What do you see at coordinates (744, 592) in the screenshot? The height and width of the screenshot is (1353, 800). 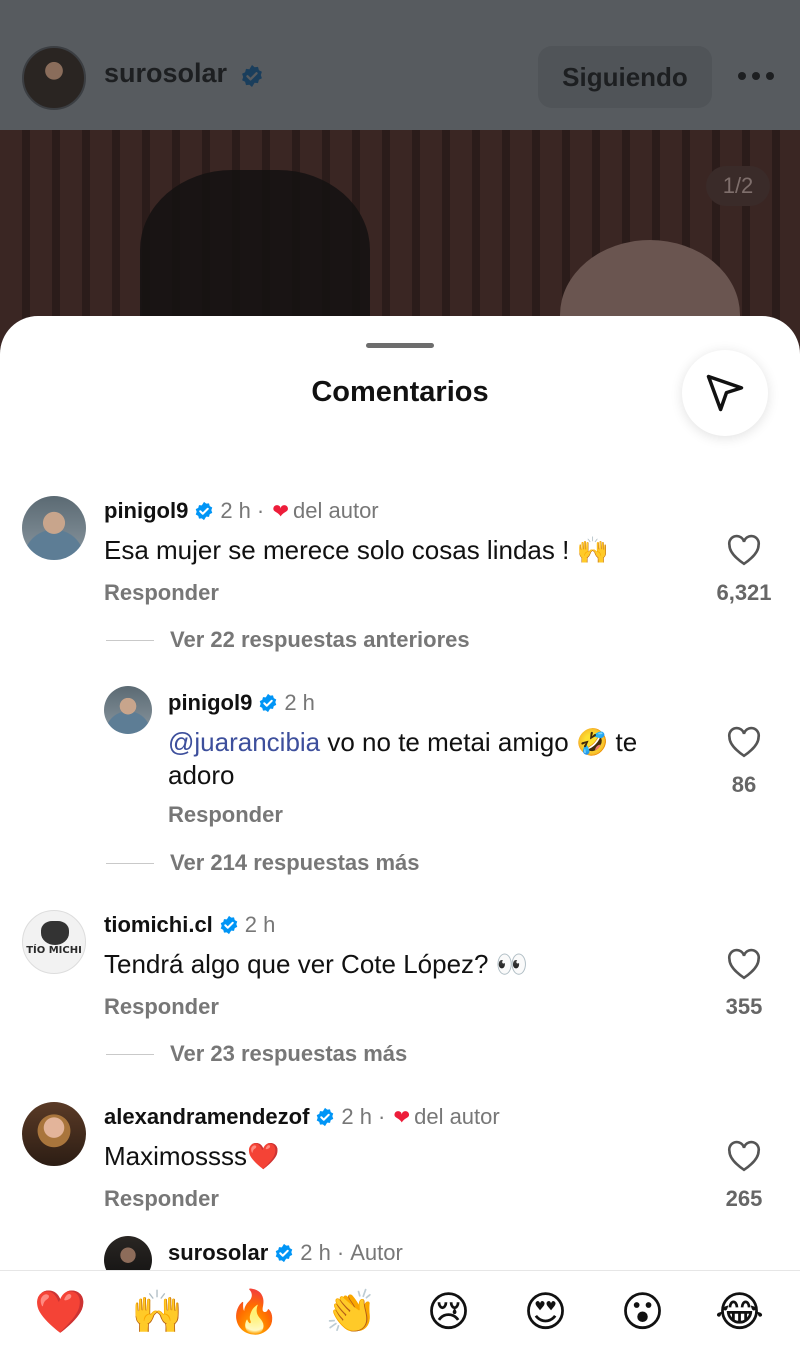 I see `like-count: 6,321` at bounding box center [744, 592].